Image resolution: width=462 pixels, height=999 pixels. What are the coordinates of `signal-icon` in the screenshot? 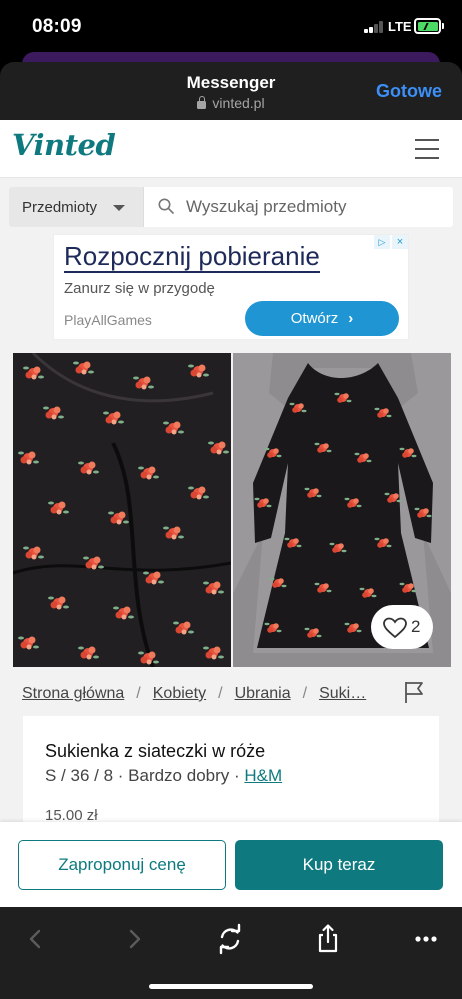 It's located at (374, 27).